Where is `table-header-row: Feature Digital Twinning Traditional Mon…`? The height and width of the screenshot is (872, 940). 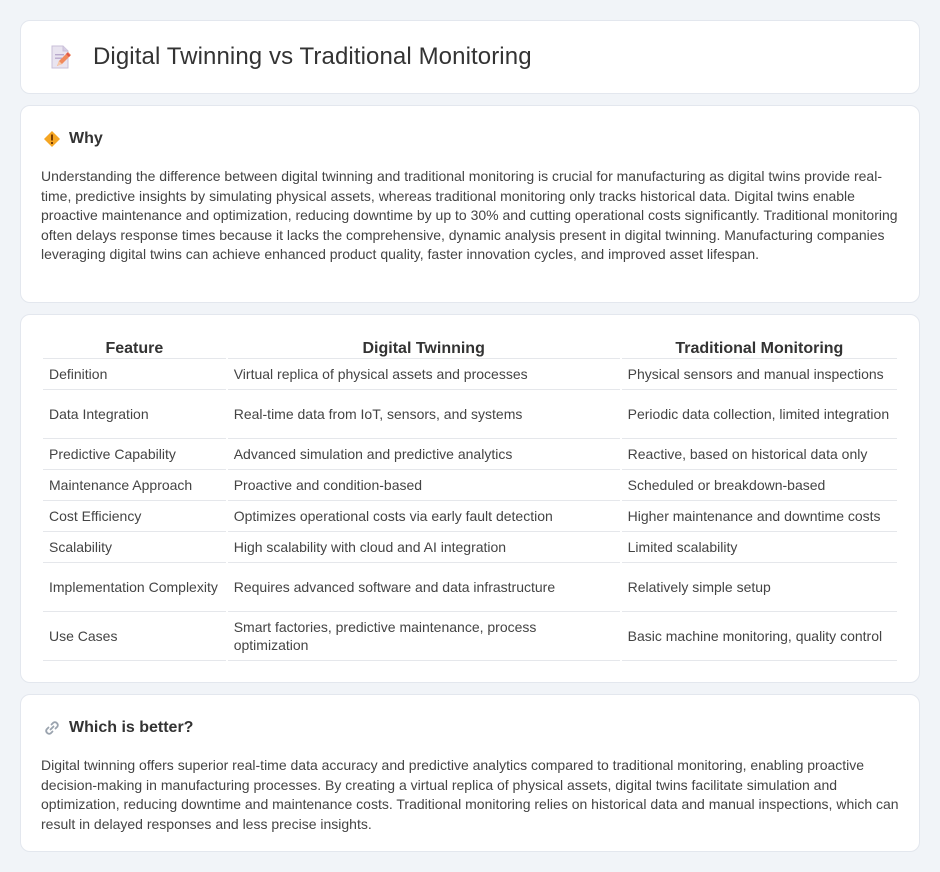 table-header-row: Feature Digital Twinning Traditional Mon… is located at coordinates (470, 347).